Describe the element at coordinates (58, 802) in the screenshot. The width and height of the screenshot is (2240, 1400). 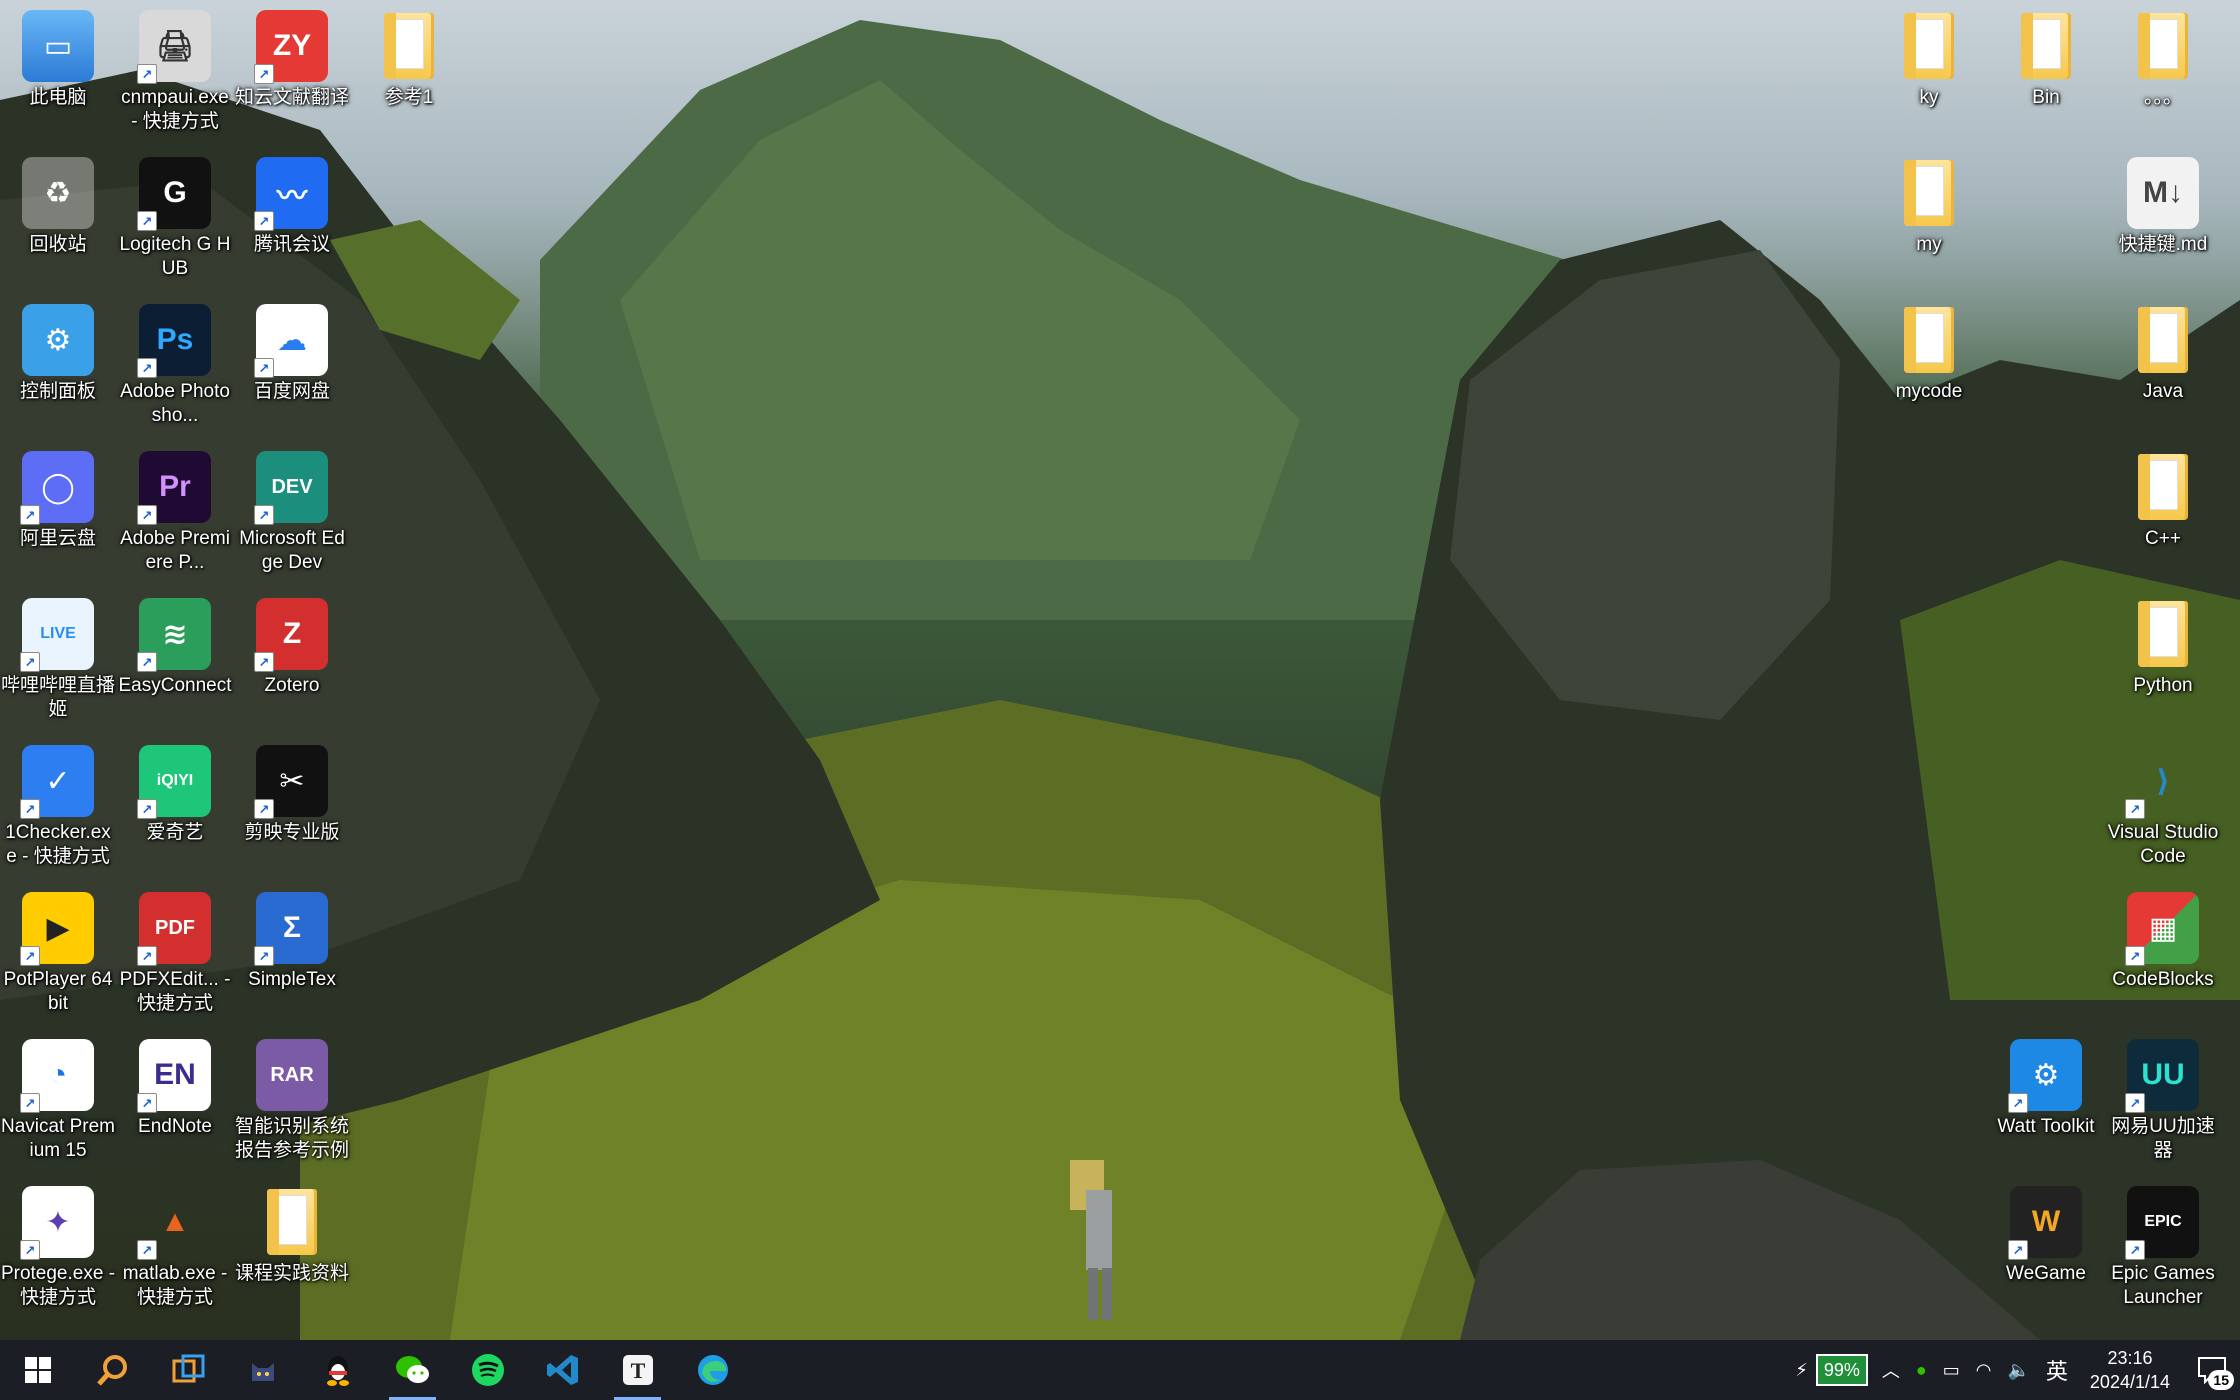
I see `desktop-icon: ✓ ↗ 1Checker.exe - 快捷方式` at that location.